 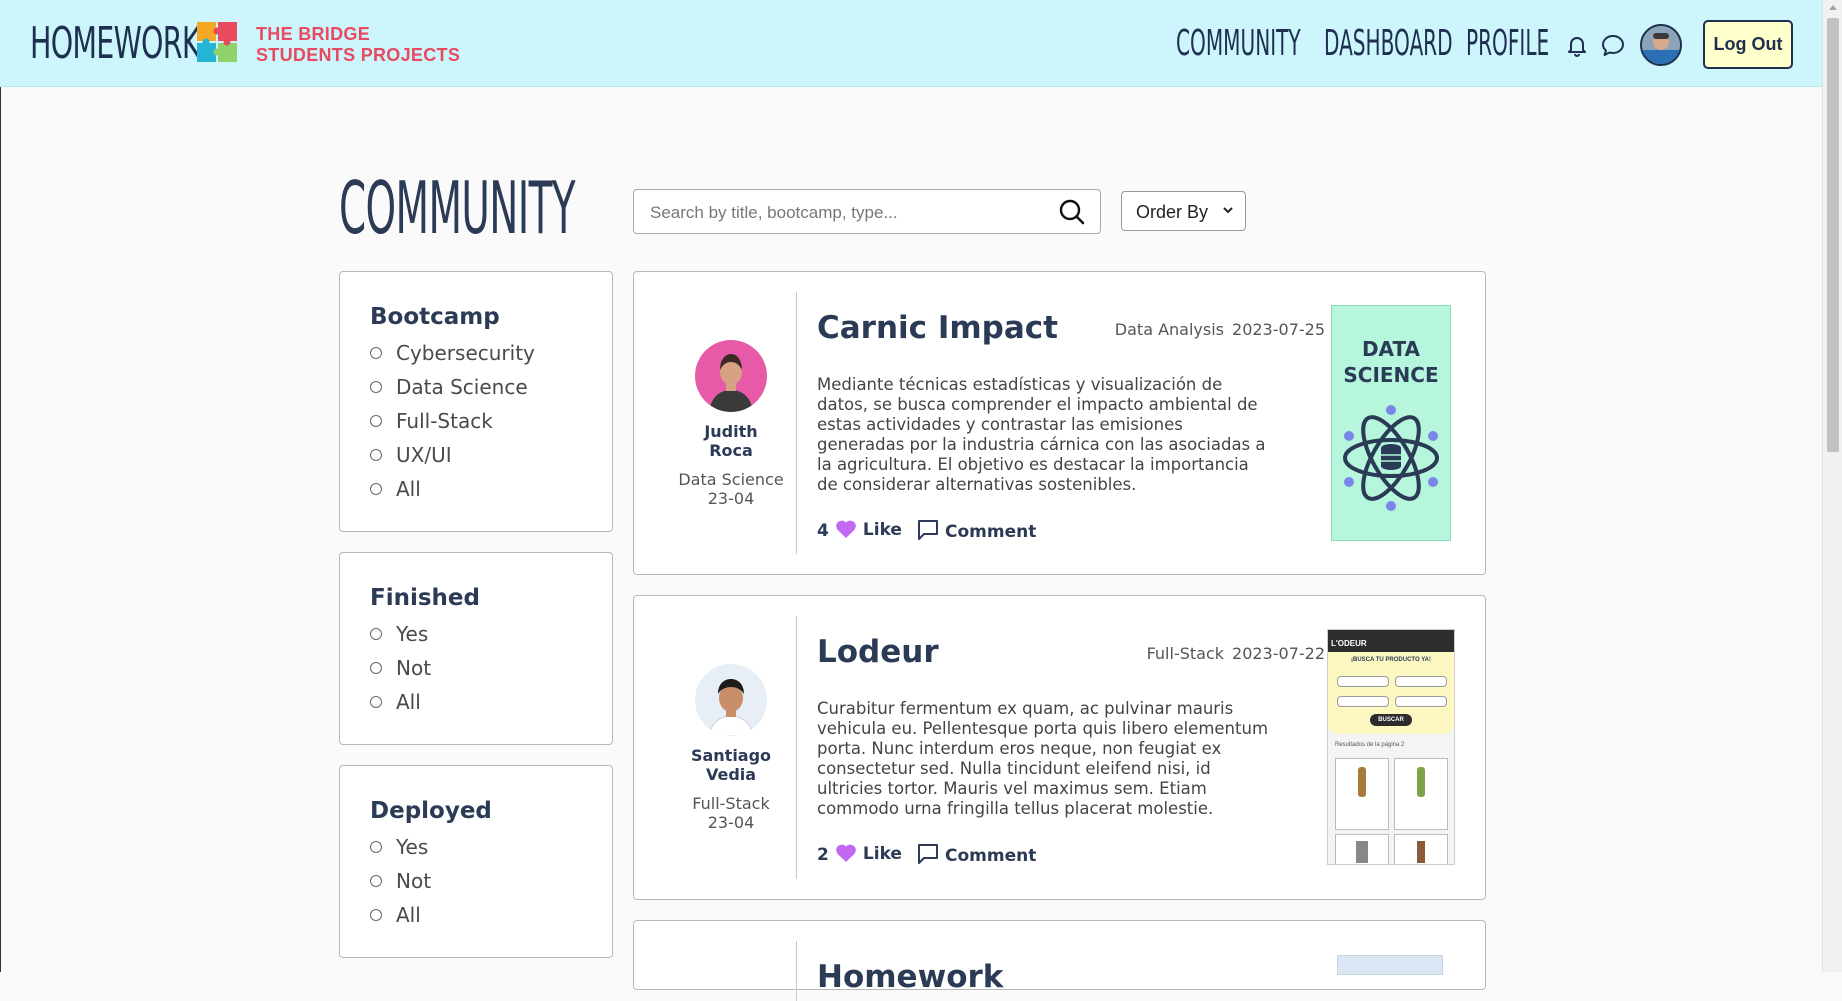 I want to click on author-bootcamp-edition: 23-04, so click(x=731, y=822).